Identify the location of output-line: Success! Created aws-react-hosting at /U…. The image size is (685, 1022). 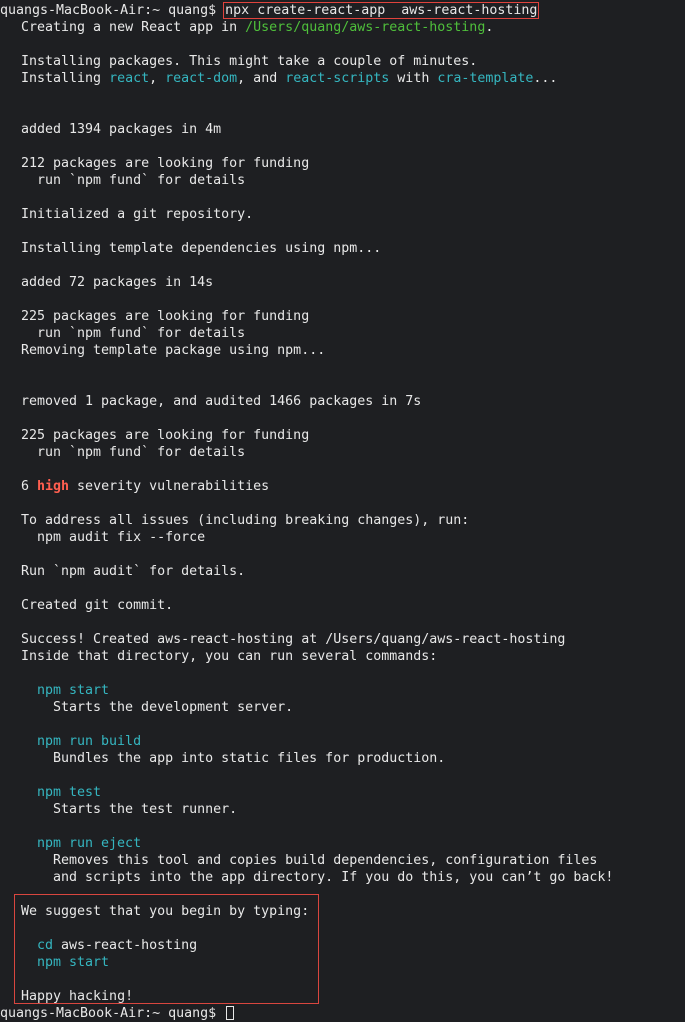
(293, 639).